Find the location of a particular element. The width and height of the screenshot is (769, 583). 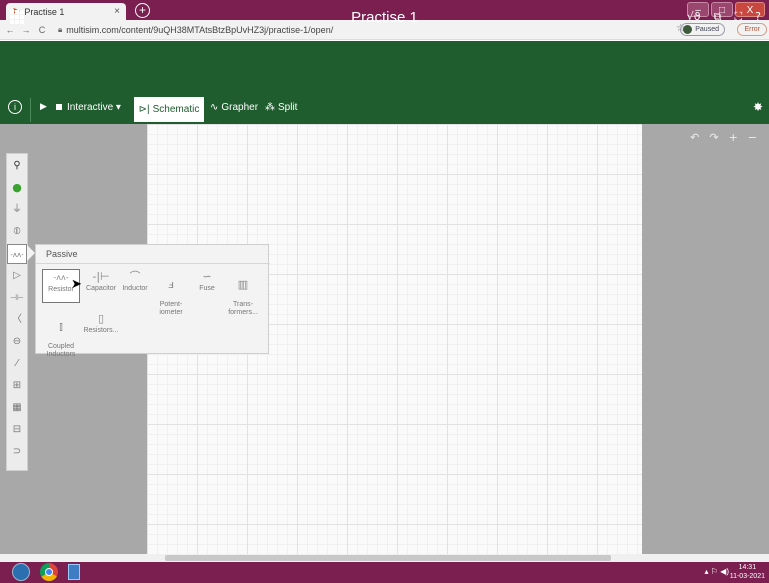

chrome-center-icon is located at coordinates (49, 572).